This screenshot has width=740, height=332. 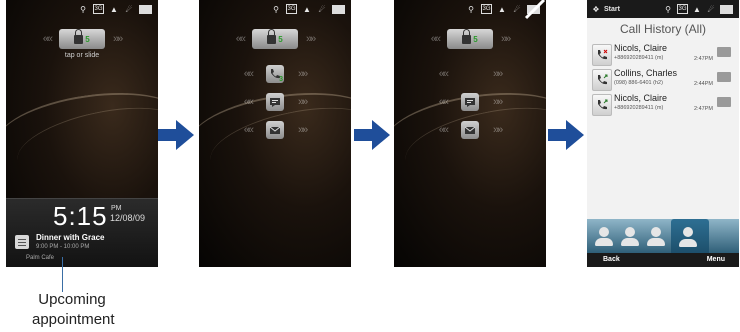 I want to click on missed-call-count: 3, so click(x=281, y=79).